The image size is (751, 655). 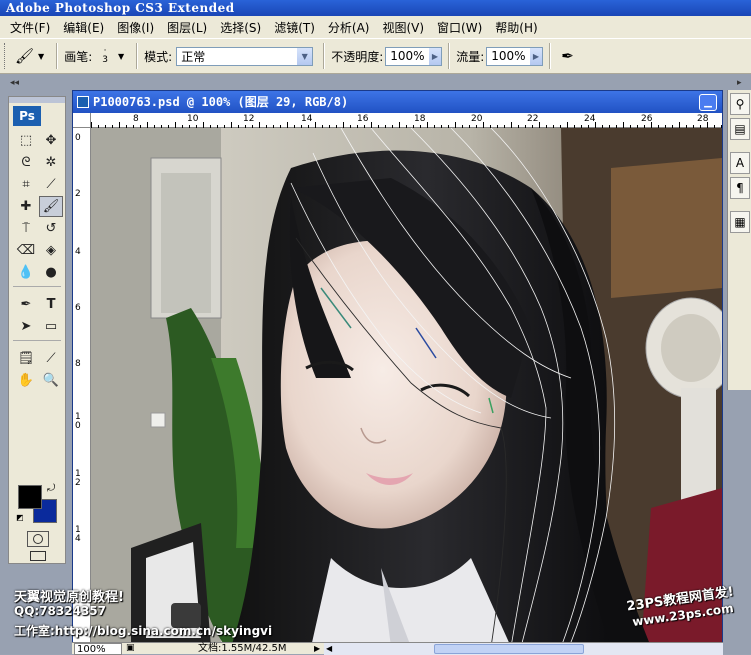 I want to click on menu-layer: 图层(L), so click(x=187, y=27).